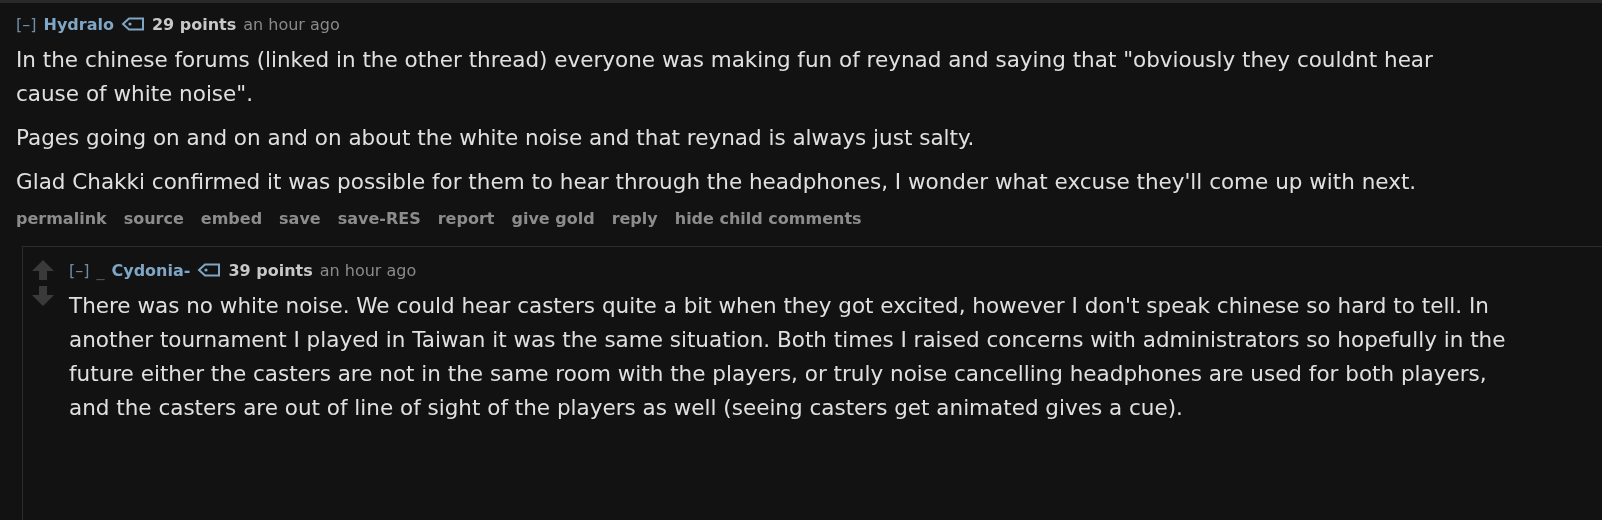  What do you see at coordinates (61, 218) in the screenshot?
I see `action-link: permalink` at bounding box center [61, 218].